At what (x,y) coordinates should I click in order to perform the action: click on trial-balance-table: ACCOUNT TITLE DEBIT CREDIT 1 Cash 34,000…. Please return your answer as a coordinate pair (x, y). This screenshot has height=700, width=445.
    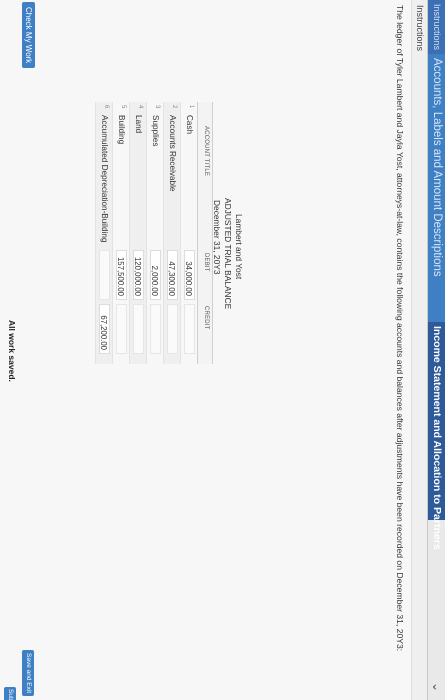
    Looking at the image, I should click on (154, 233).